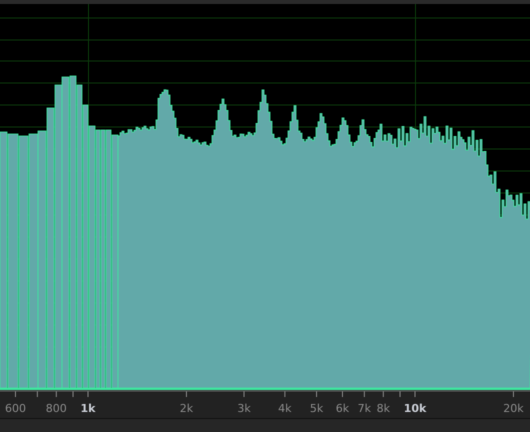 This screenshot has width=530, height=432. What do you see at coordinates (88, 408) in the screenshot?
I see `frequency-label: 1k` at bounding box center [88, 408].